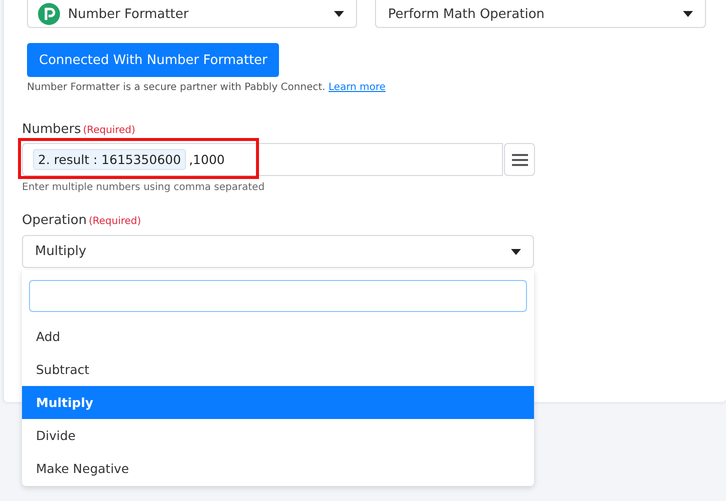 The height and width of the screenshot is (501, 726). What do you see at coordinates (192, 14) in the screenshot?
I see `app-select: Number Formatter` at bounding box center [192, 14].